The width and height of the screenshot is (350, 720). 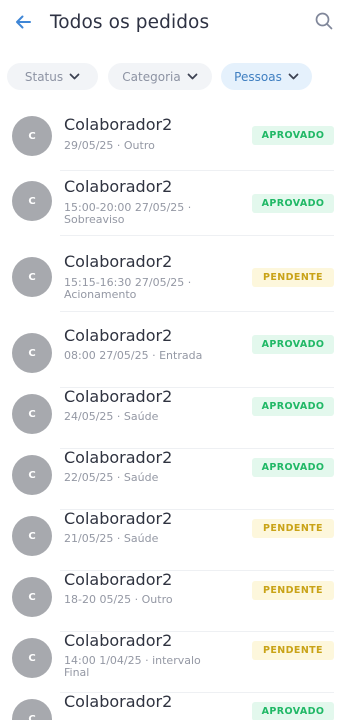 I want to click on search-icon, so click(x=324, y=23).